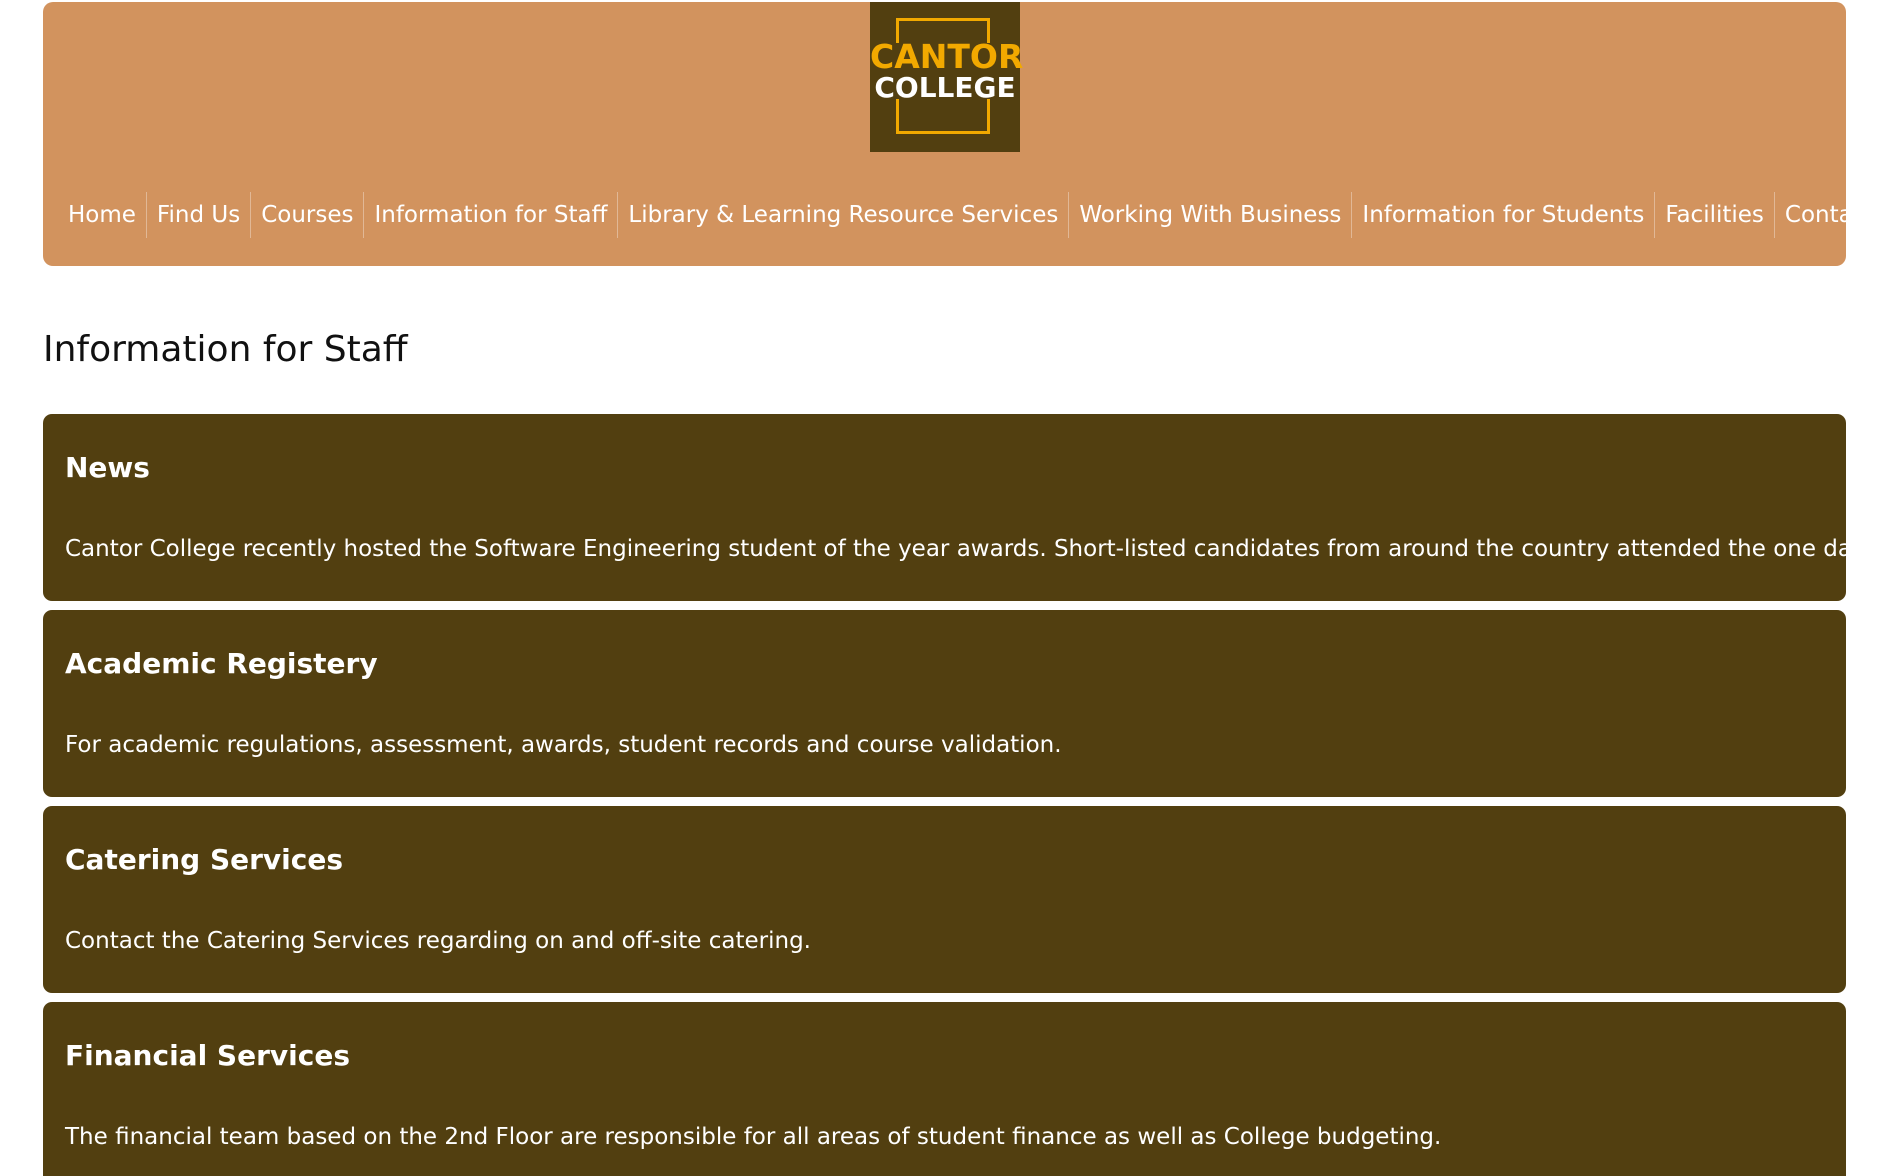 The image size is (1891, 1176). I want to click on logo-text-cantor: CANTOR, so click(947, 56).